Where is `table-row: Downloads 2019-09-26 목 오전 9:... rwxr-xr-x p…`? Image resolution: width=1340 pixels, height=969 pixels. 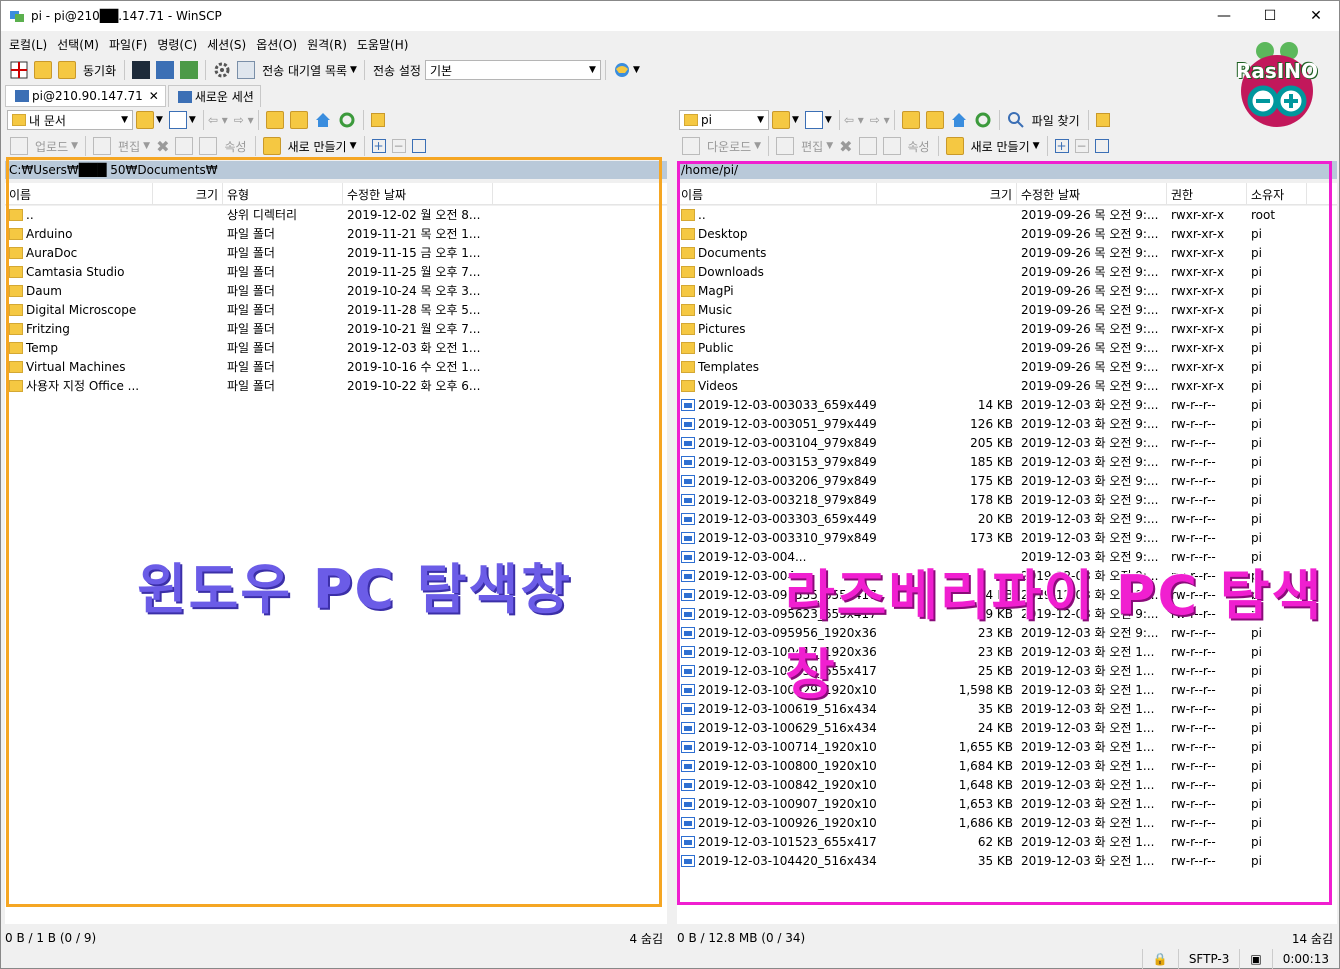
table-row: Downloads 2019-09-26 목 오전 9:... rwxr-xr-x p… is located at coordinates (1007, 272).